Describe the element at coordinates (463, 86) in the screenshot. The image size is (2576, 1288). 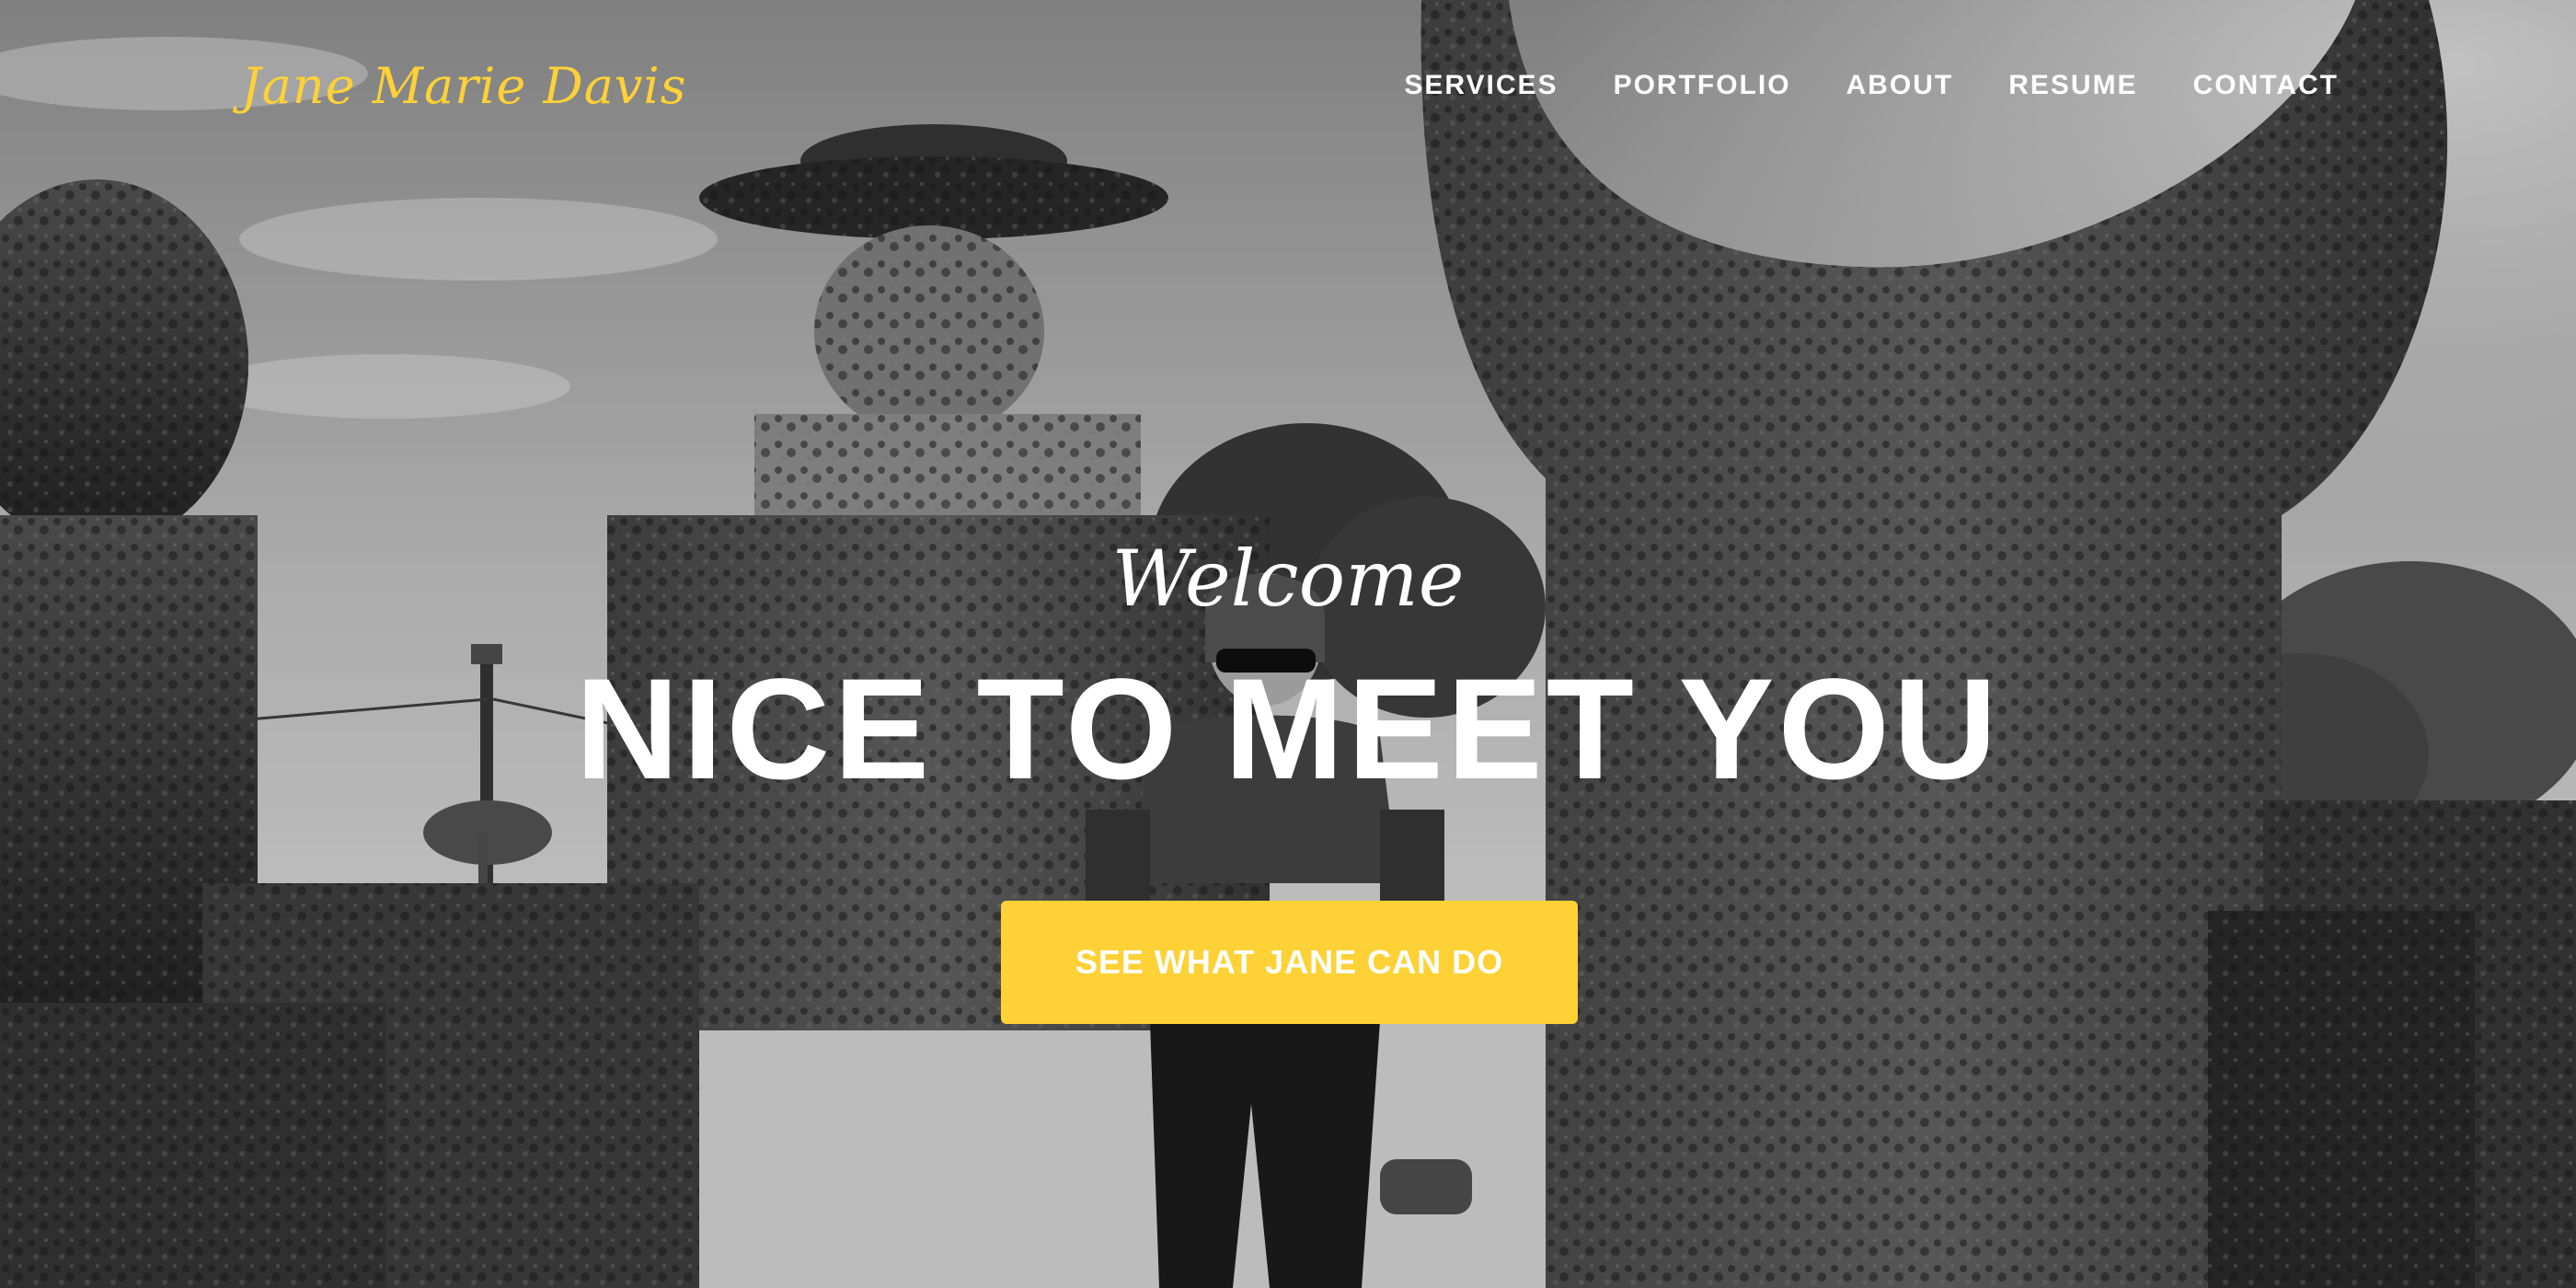
I see `brand-logo-link: Jane Marie Davis` at that location.